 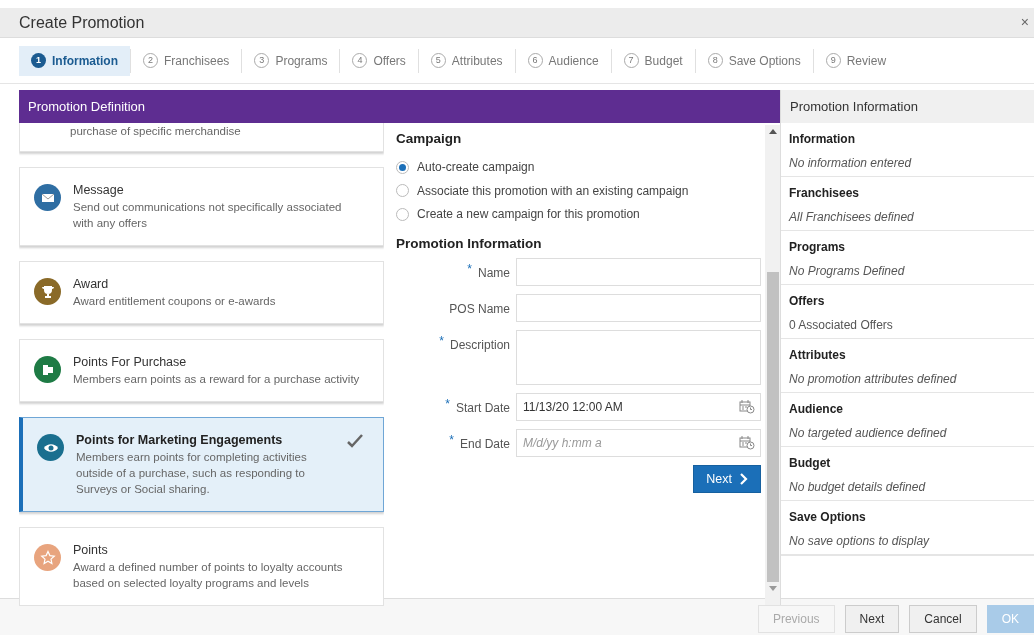 I want to click on summary-heading: Audience, so click(x=816, y=409).